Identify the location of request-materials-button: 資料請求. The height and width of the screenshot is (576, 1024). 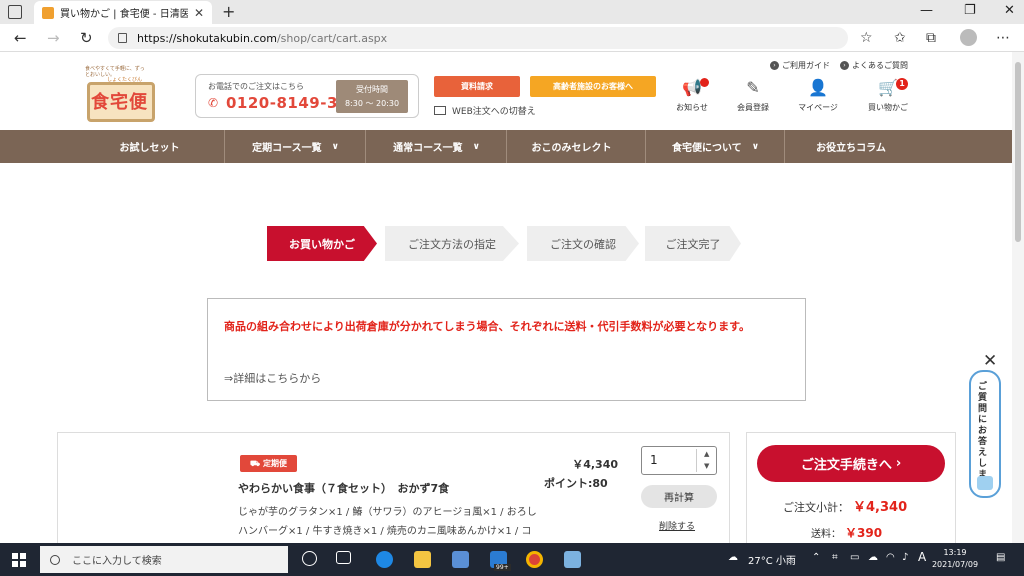
(477, 86).